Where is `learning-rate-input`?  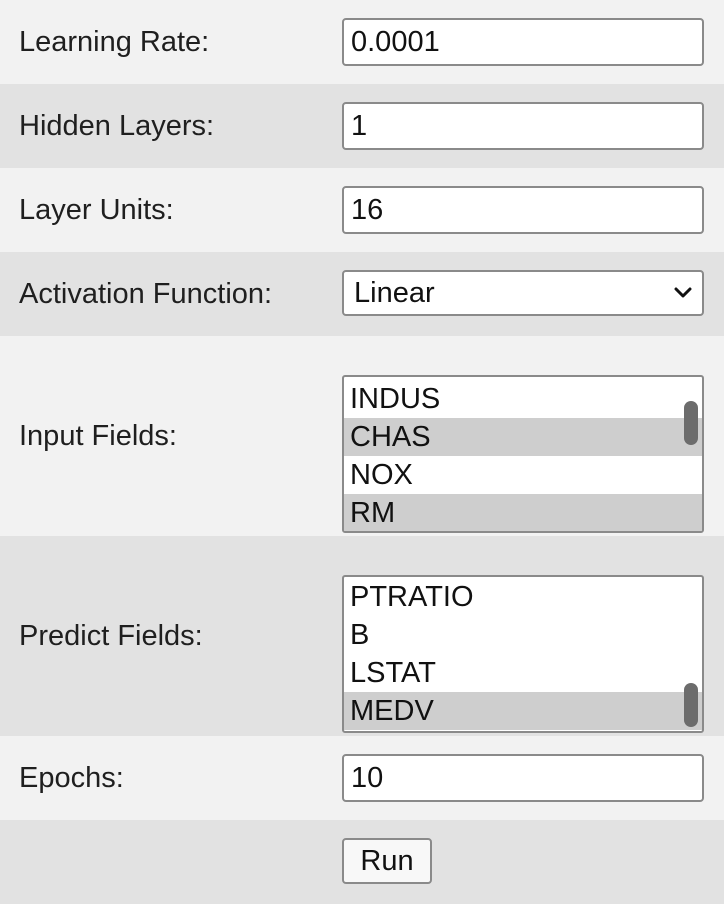 learning-rate-input is located at coordinates (523, 42).